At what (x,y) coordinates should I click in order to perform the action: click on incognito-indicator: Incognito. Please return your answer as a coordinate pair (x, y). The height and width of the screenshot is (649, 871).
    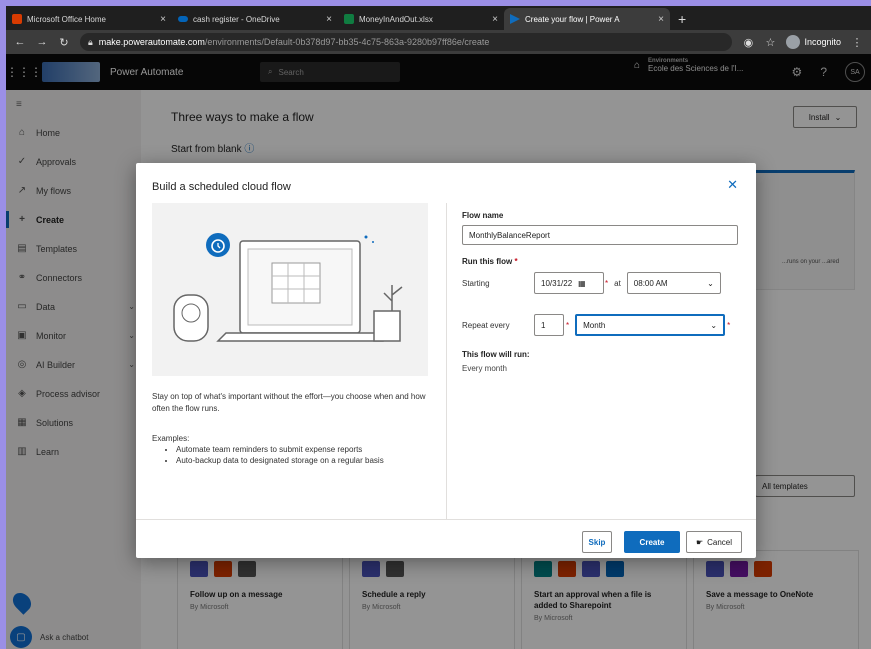
    Looking at the image, I should click on (813, 42).